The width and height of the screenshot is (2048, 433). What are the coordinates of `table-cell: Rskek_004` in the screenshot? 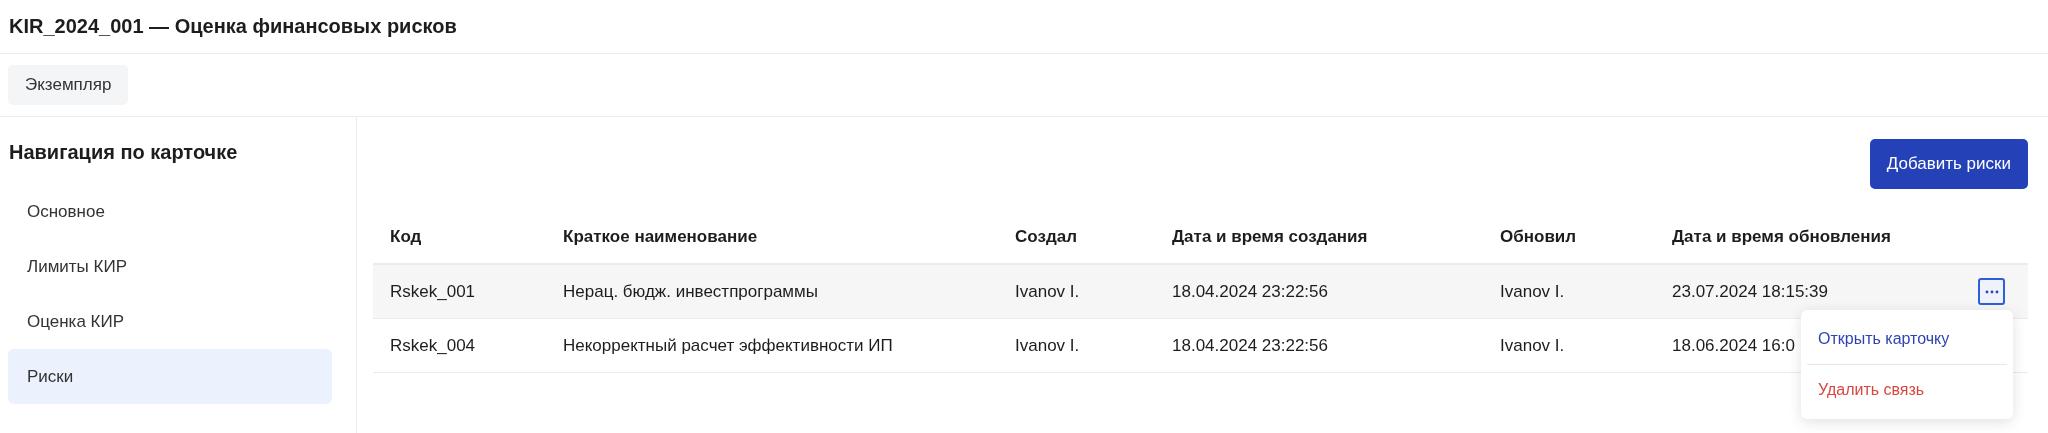 It's located at (433, 345).